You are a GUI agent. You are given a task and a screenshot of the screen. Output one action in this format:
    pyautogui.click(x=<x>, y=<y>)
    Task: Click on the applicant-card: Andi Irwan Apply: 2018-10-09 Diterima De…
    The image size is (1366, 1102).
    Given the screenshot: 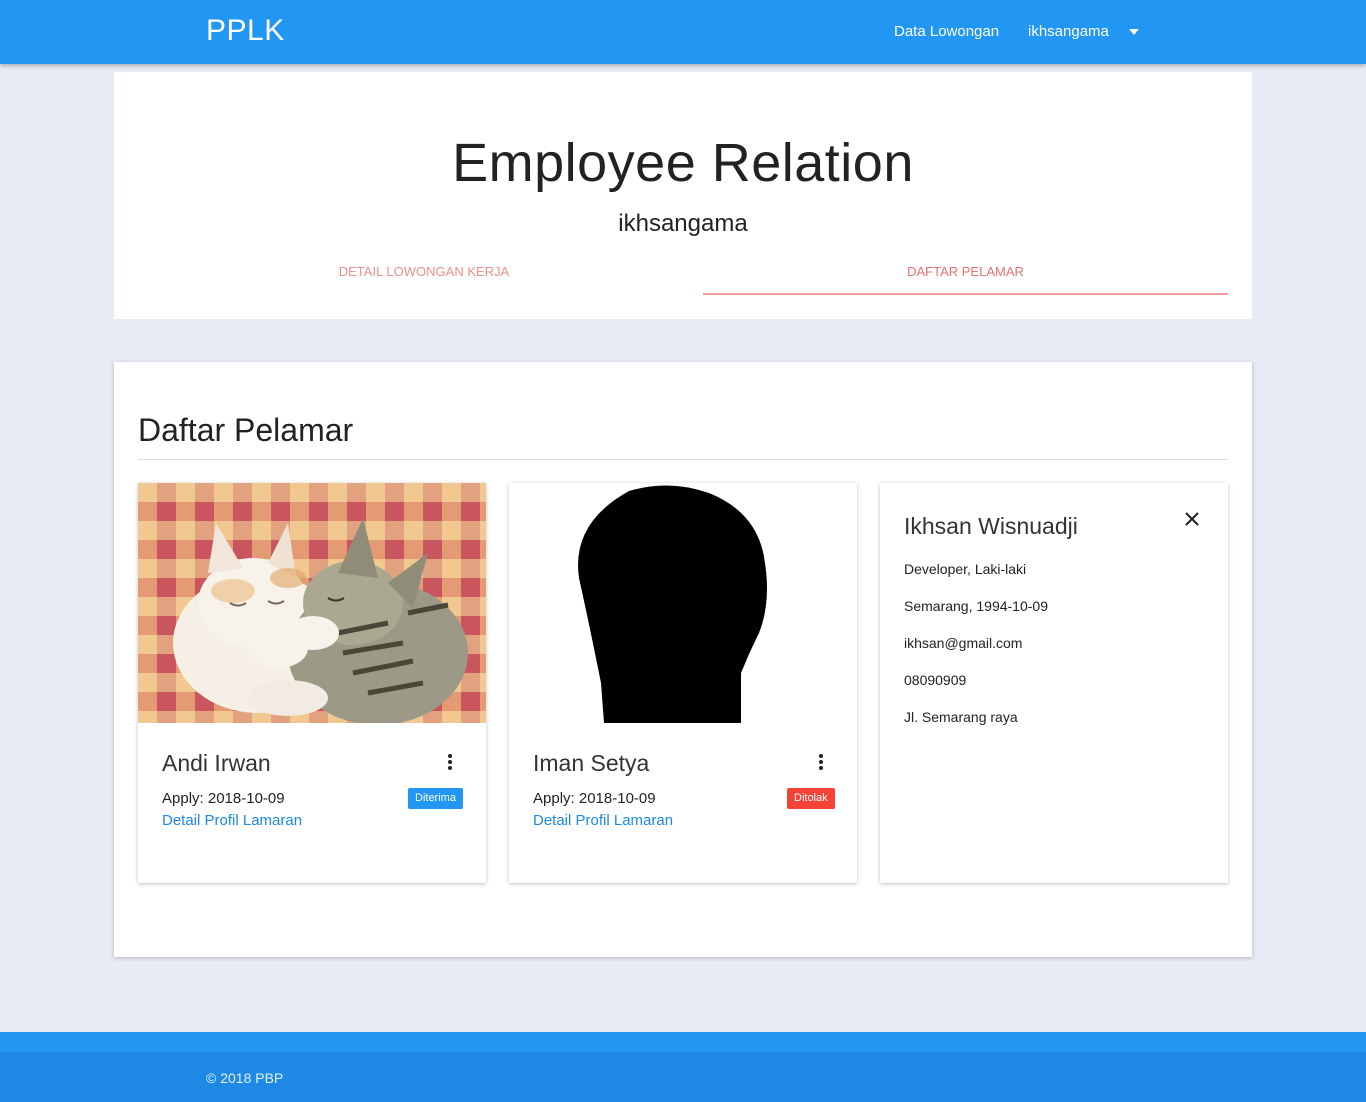 What is the action you would take?
    pyautogui.click(x=312, y=683)
    